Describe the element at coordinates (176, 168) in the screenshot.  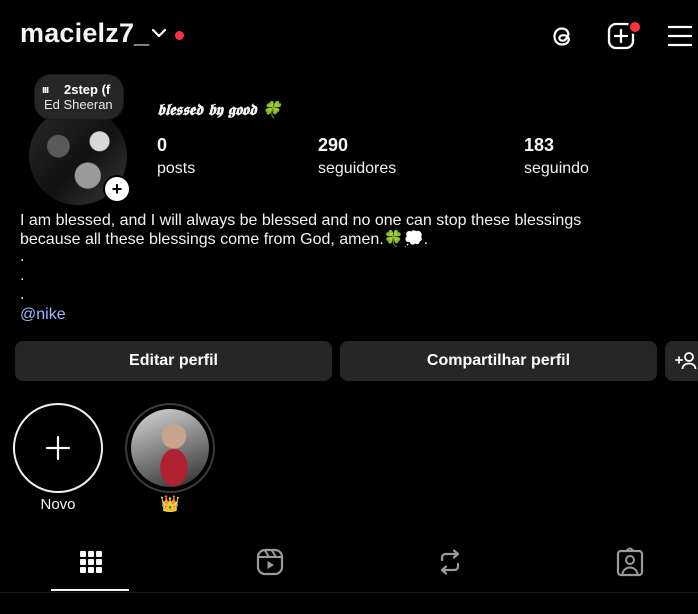
I see `posts-label: posts` at that location.